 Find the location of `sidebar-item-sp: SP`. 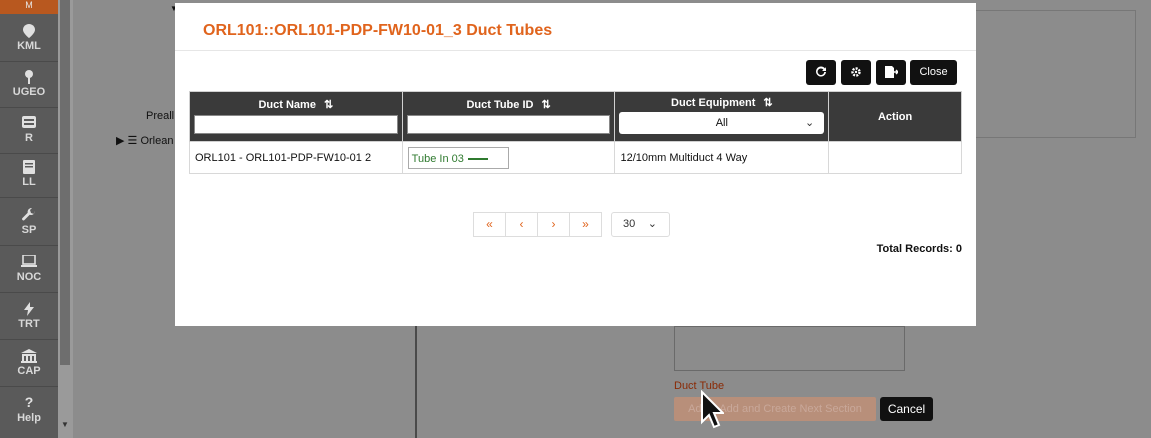

sidebar-item-sp: SP is located at coordinates (29, 224).